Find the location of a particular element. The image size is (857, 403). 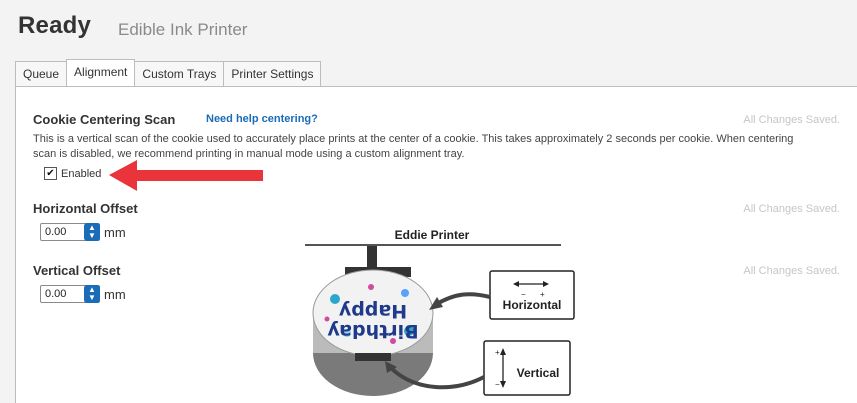

horizontal-offset-saved-status: All Changes Saved. is located at coordinates (791, 209).